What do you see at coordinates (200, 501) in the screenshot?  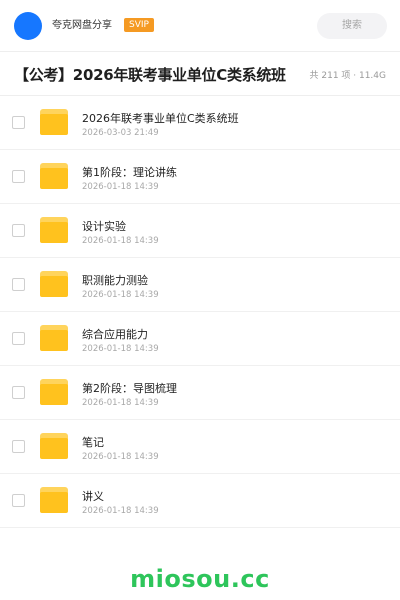 I see `file-row: 讲义 2026-01-18 14:39` at bounding box center [200, 501].